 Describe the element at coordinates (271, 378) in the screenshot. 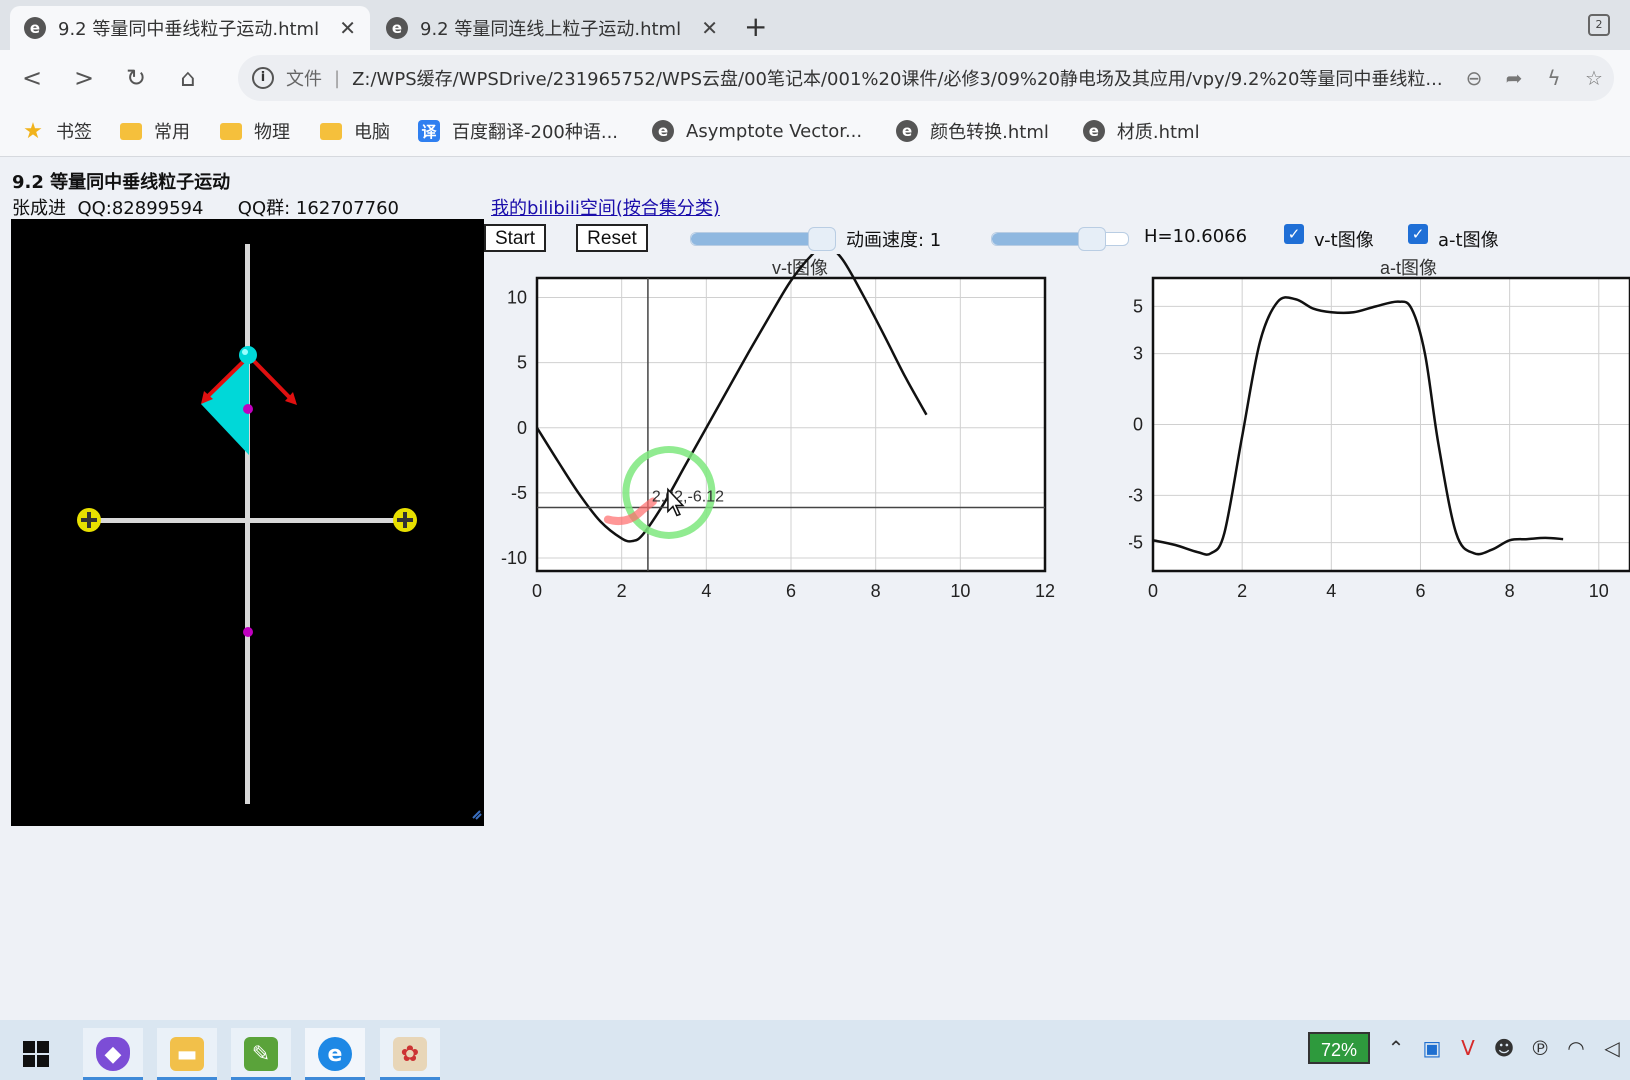

I see `force-arrow-right` at that location.